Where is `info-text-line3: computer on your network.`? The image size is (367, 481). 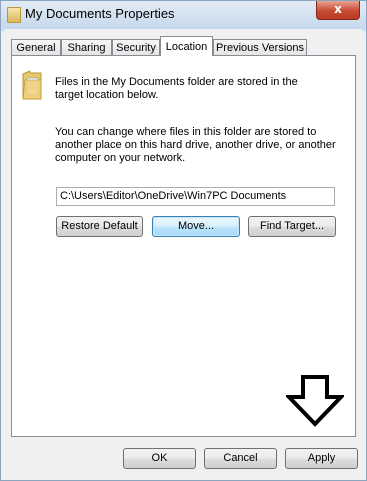 info-text-line3: computer on your network. is located at coordinates (120, 158).